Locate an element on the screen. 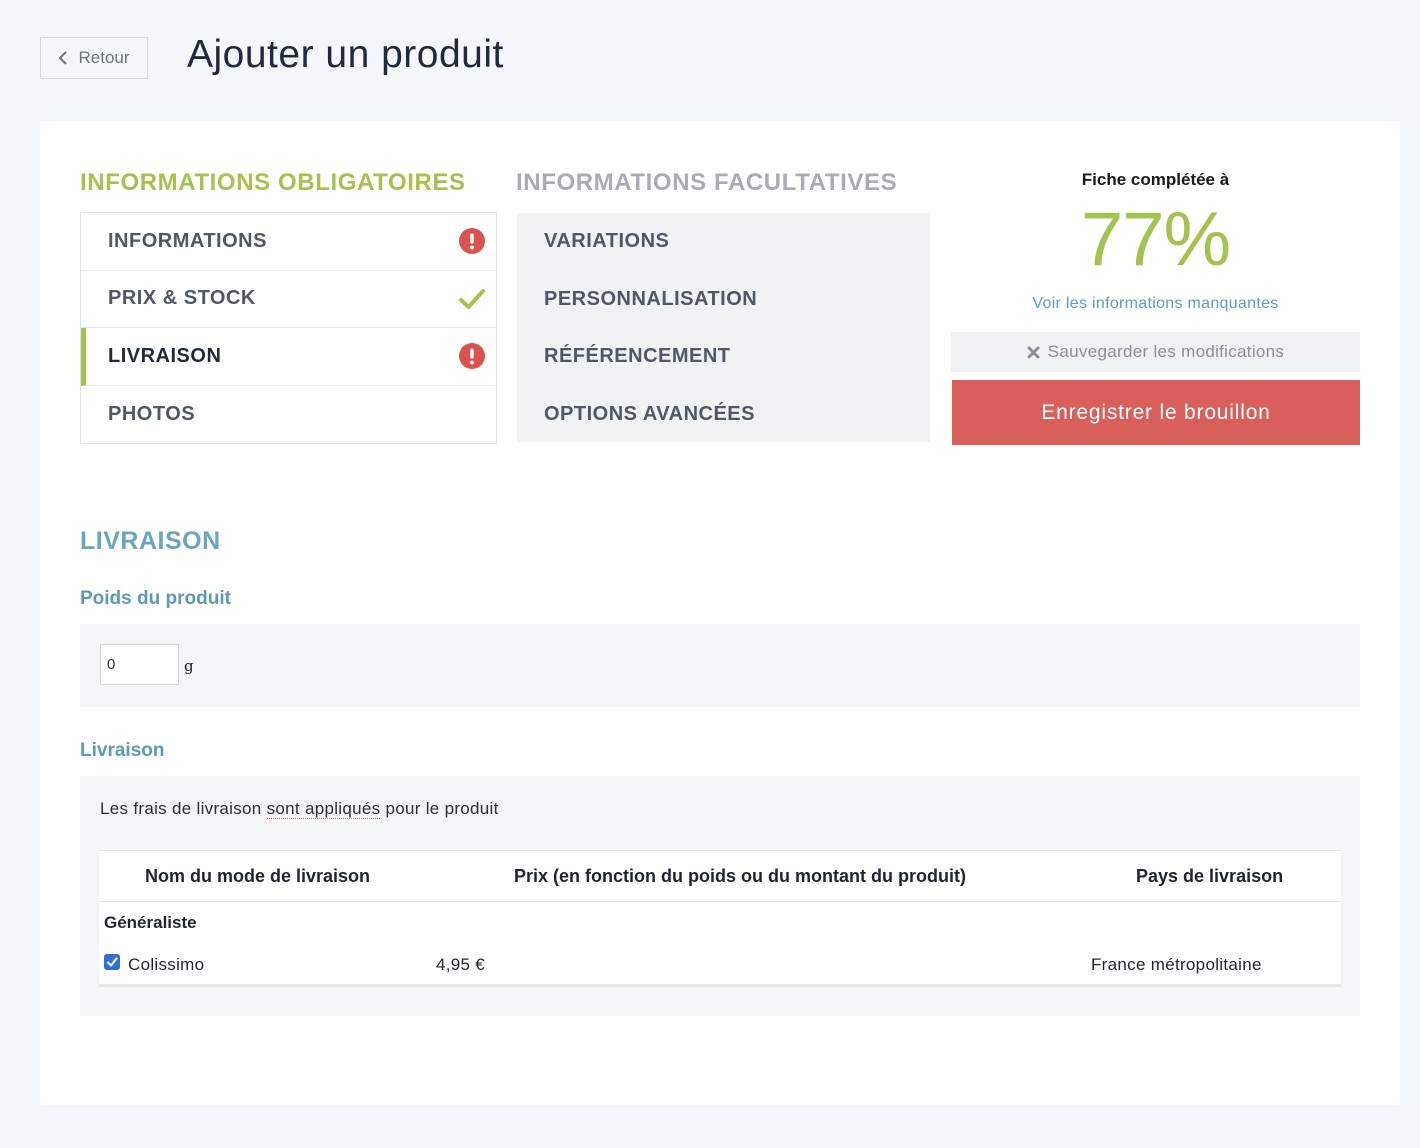 Image resolution: width=1420 pixels, height=1148 pixels. save-changes-button: Sauvegarder les modifications is located at coordinates (1155, 352).